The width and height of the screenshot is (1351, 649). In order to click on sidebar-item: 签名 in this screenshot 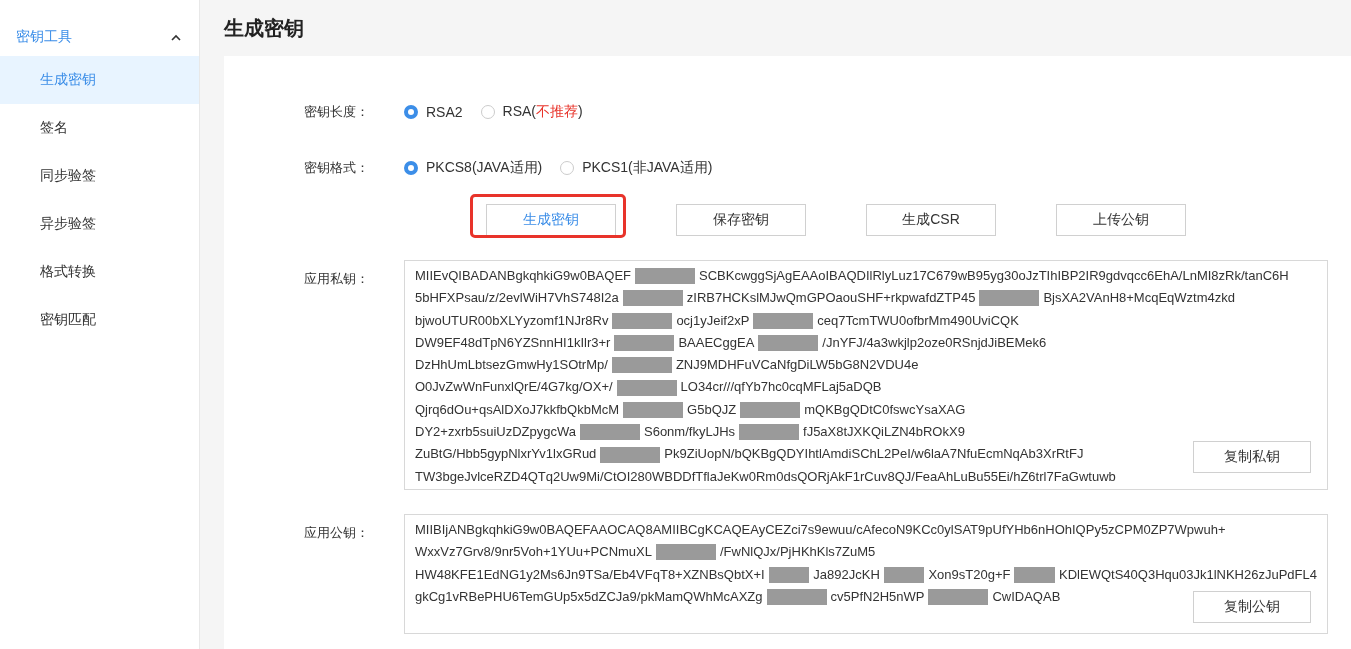, I will do `click(99, 128)`.